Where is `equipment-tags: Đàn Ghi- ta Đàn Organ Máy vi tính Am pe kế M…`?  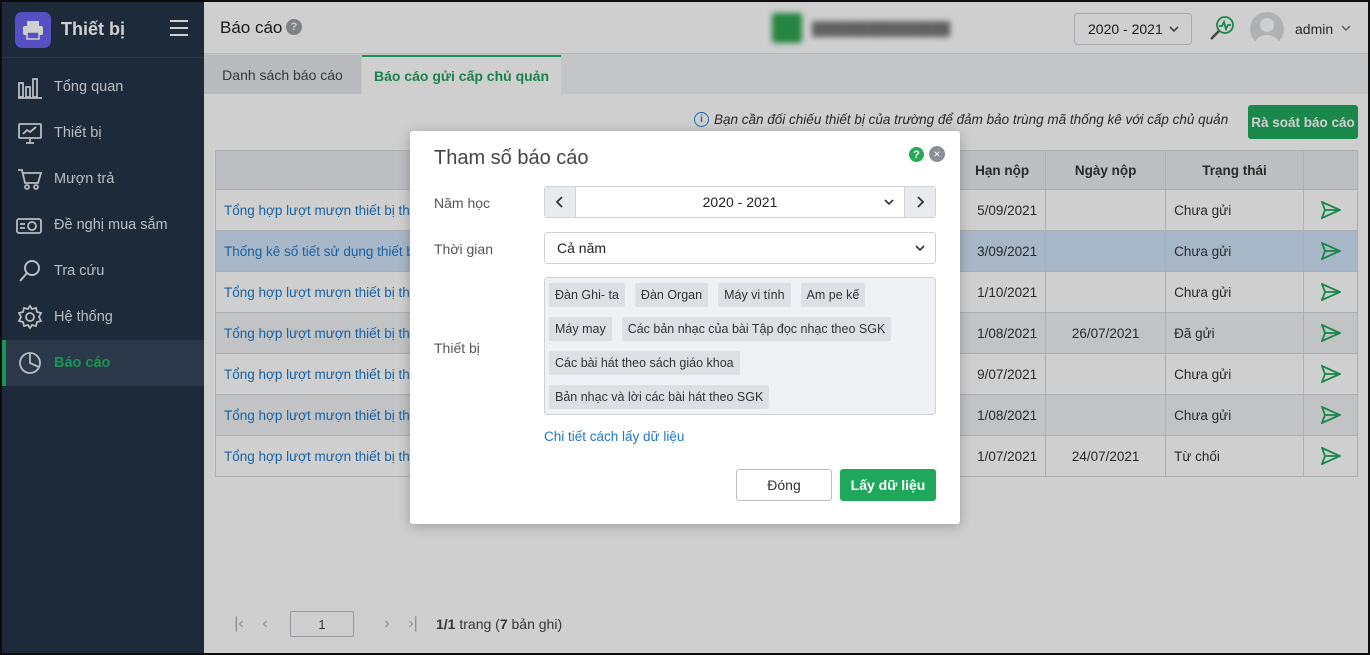 equipment-tags: Đàn Ghi- ta Đàn Organ Máy vi tính Am pe kế M… is located at coordinates (740, 346).